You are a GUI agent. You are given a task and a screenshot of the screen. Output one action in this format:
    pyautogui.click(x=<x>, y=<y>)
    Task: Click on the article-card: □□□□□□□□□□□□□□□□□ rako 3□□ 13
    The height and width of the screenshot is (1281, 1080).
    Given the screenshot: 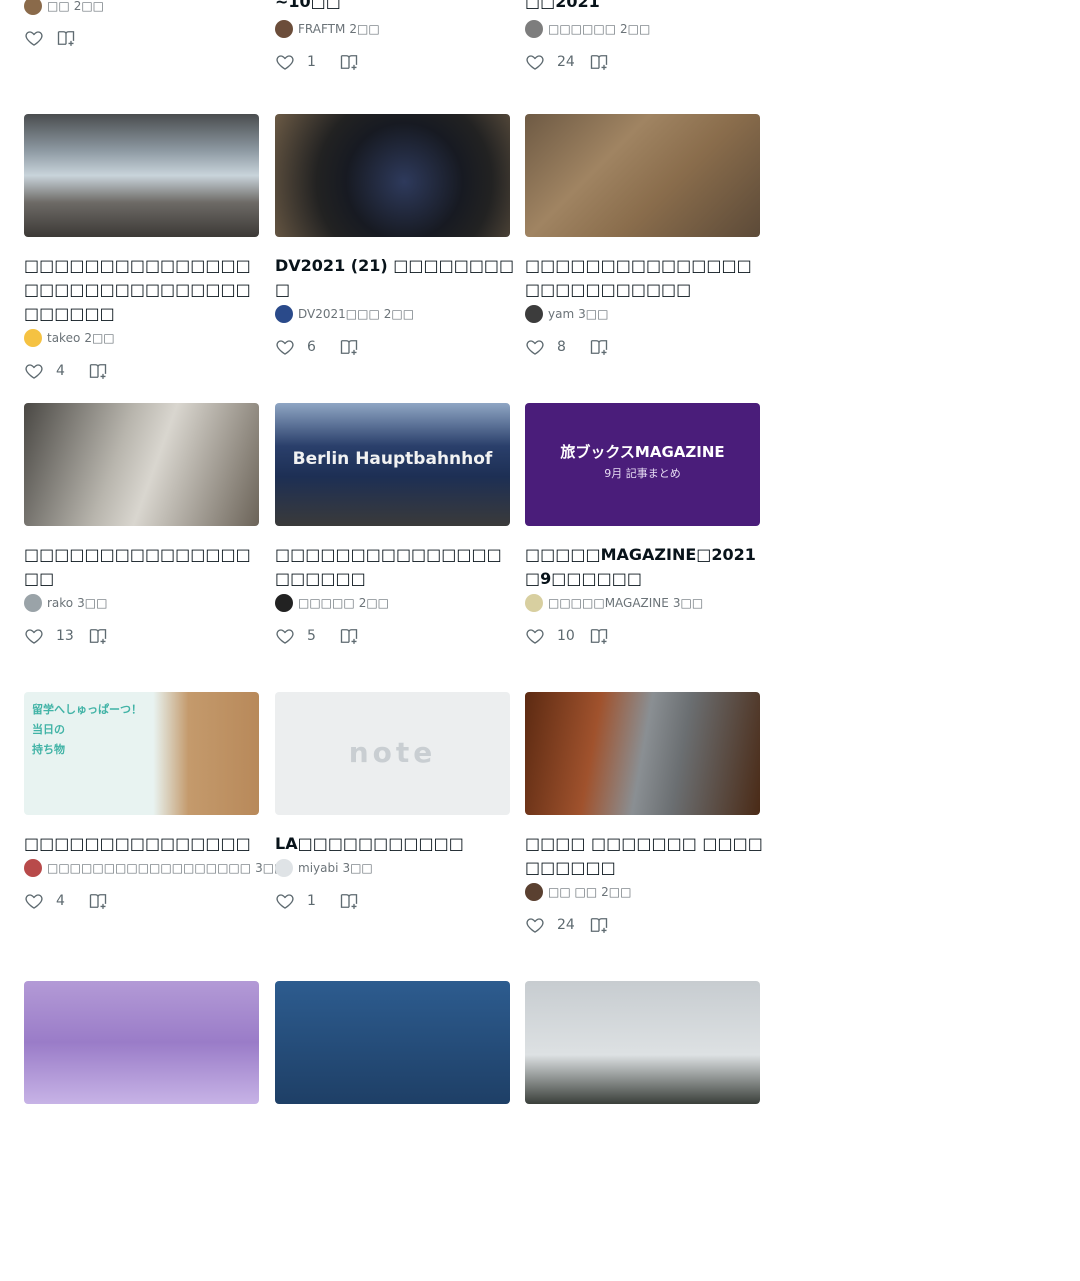 What is the action you would take?
    pyautogui.click(x=141, y=553)
    